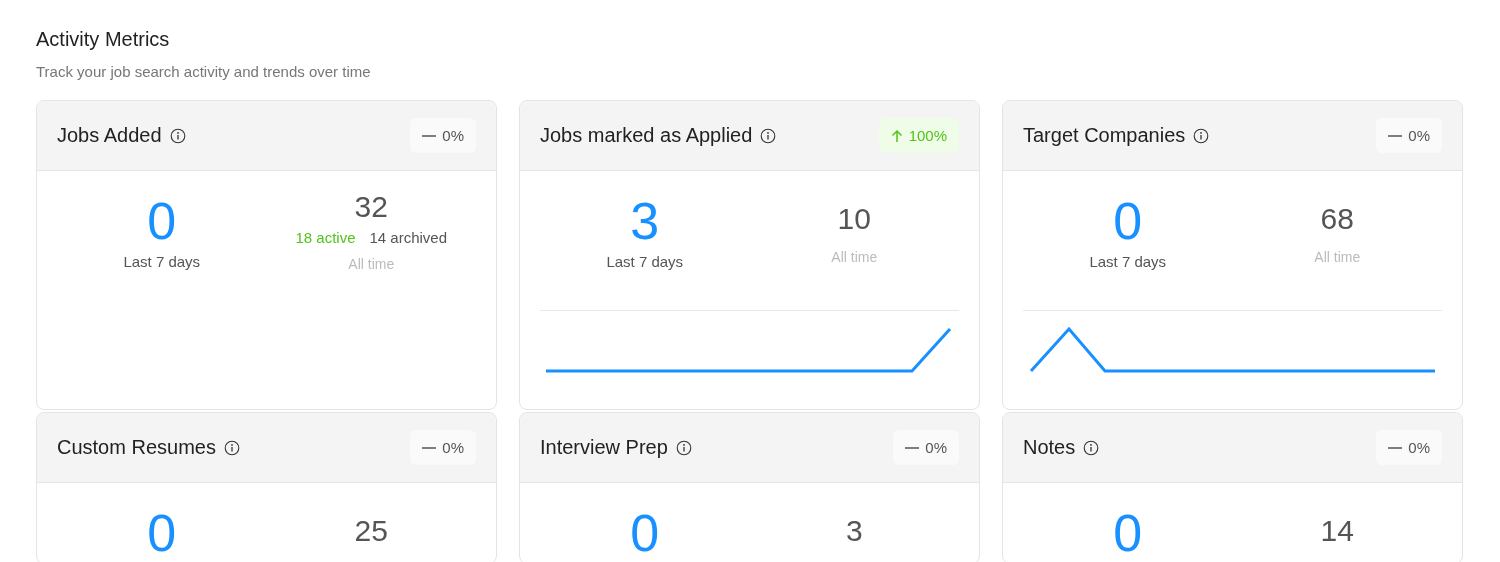  Describe the element at coordinates (1104, 135) in the screenshot. I see `card-title: Target Companies` at that location.